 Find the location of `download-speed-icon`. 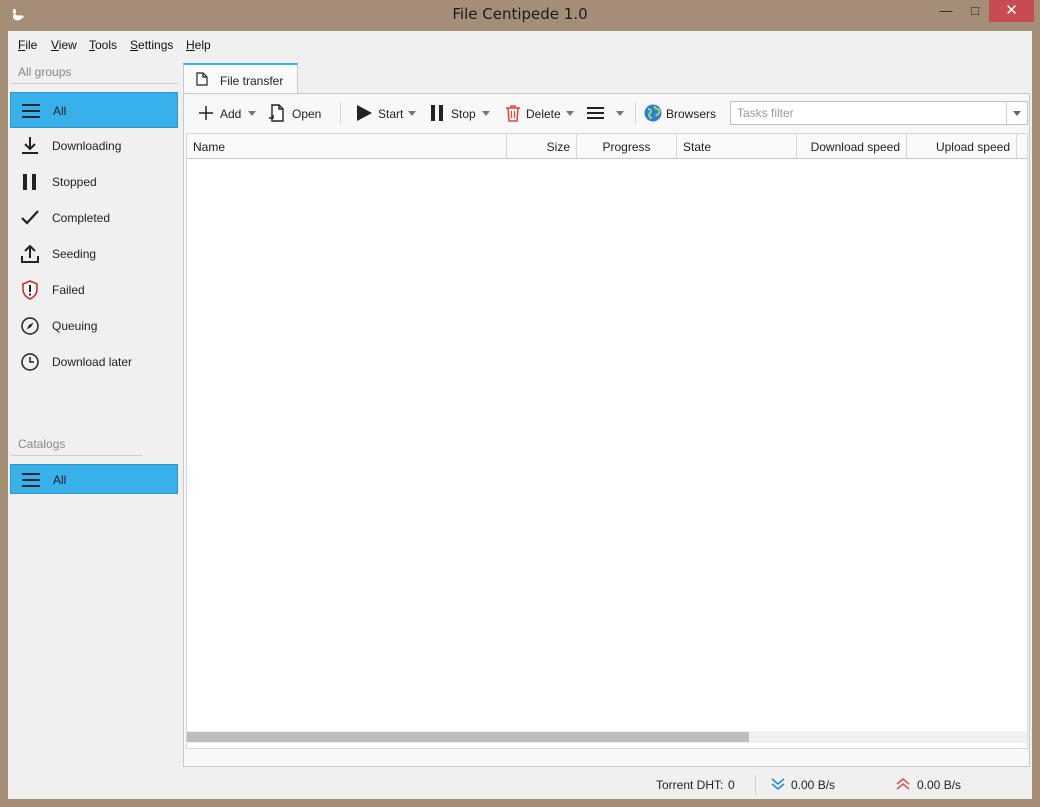

download-speed-icon is located at coordinates (778, 784).